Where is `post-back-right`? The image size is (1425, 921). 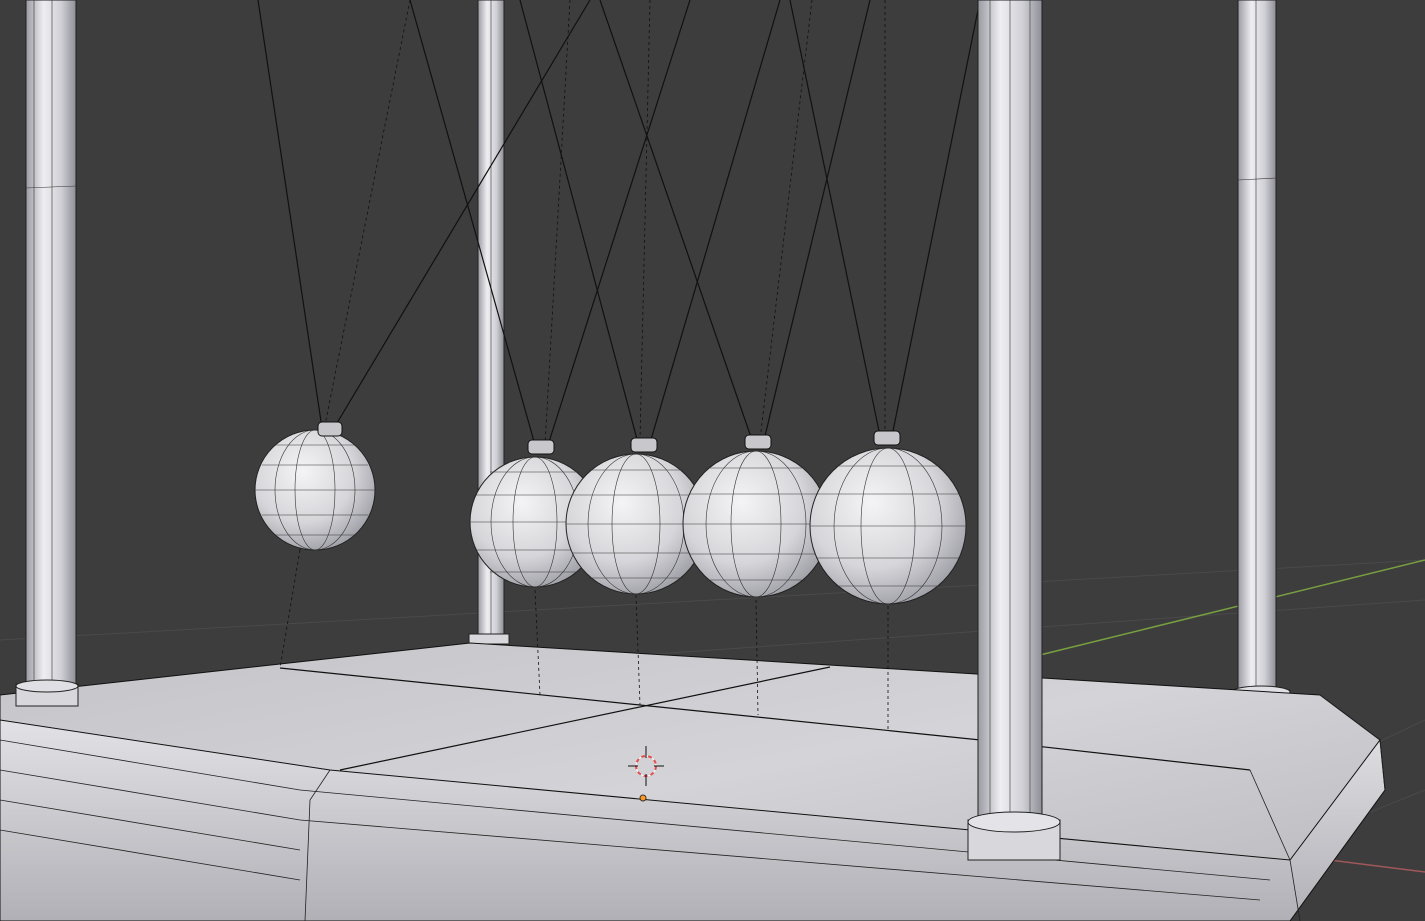 post-back-right is located at coordinates (1261, 355).